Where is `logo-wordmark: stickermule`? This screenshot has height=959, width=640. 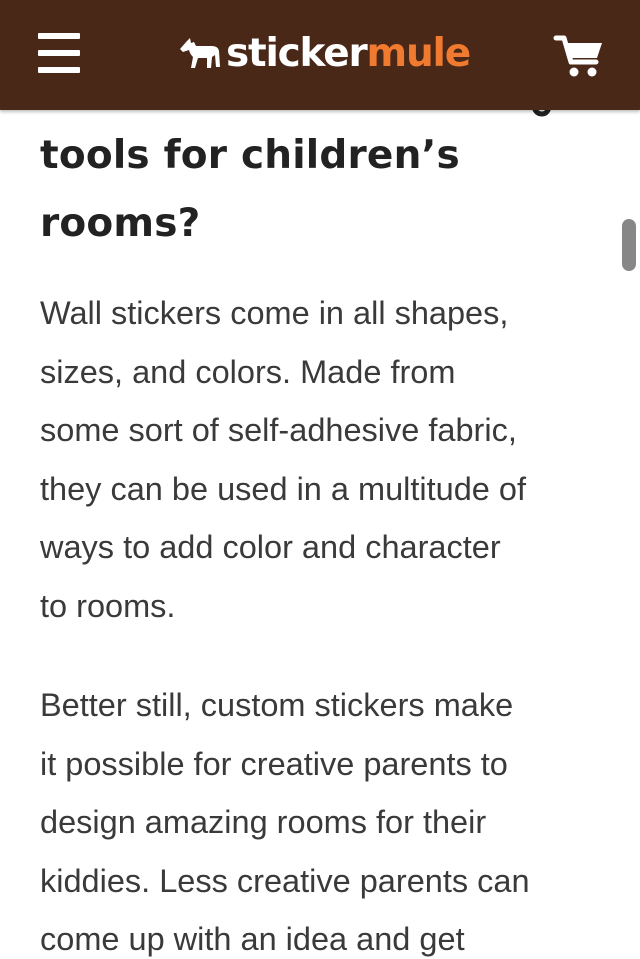
logo-wordmark: stickermule is located at coordinates (349, 54).